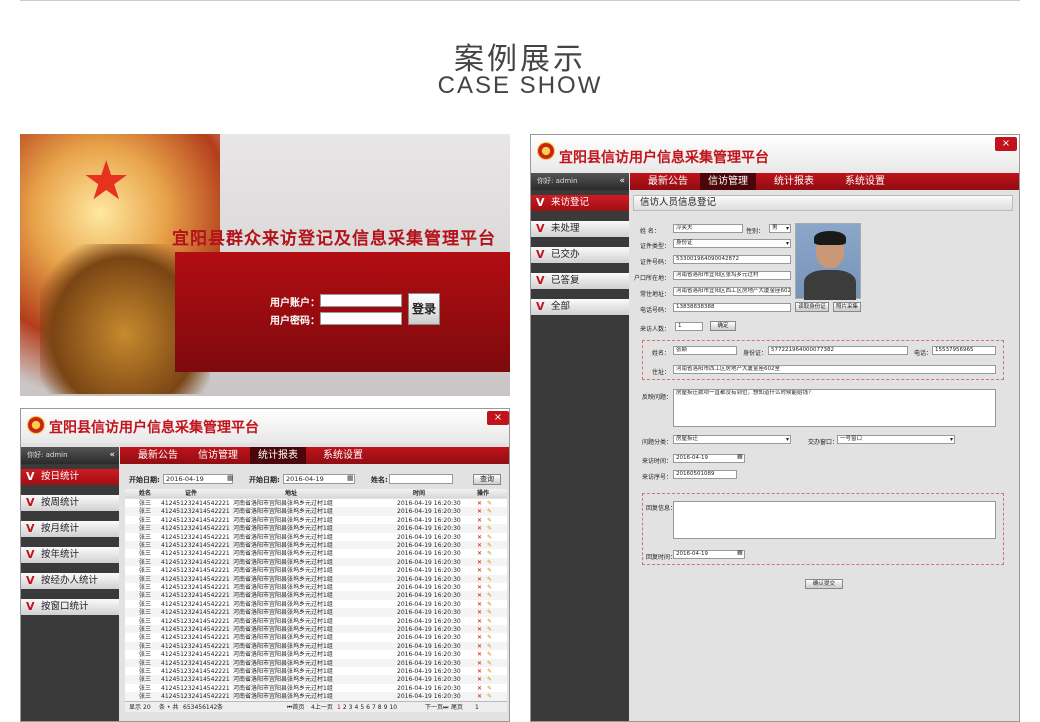 This screenshot has width=1040, height=722. What do you see at coordinates (70, 529) in the screenshot?
I see `sidebar-item-monthly: V 按月统计` at bounding box center [70, 529].